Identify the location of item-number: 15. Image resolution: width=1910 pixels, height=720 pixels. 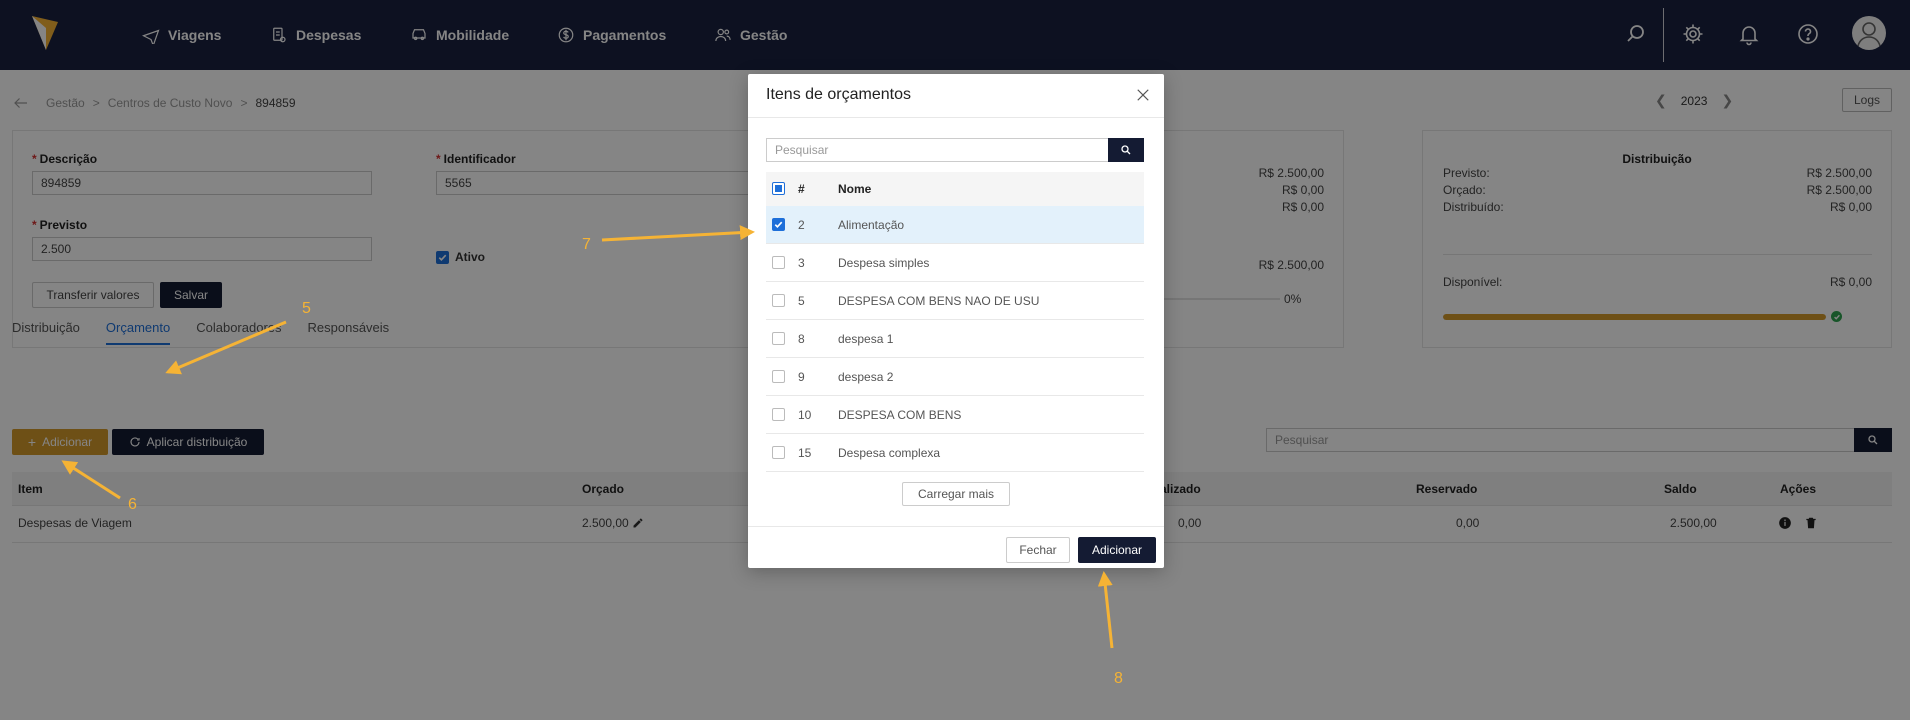
(805, 453).